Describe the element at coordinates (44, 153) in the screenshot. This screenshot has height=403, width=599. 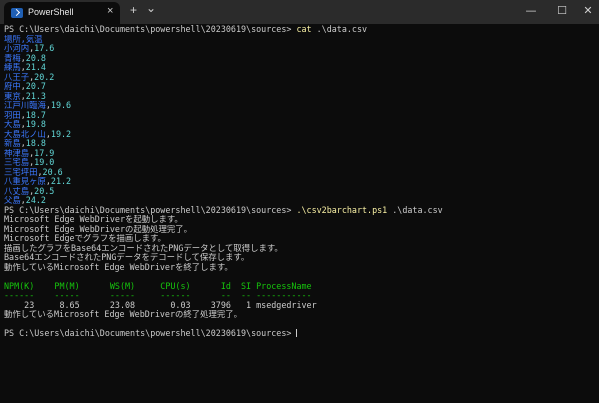
I see `csv-temperature: 17.9` at that location.